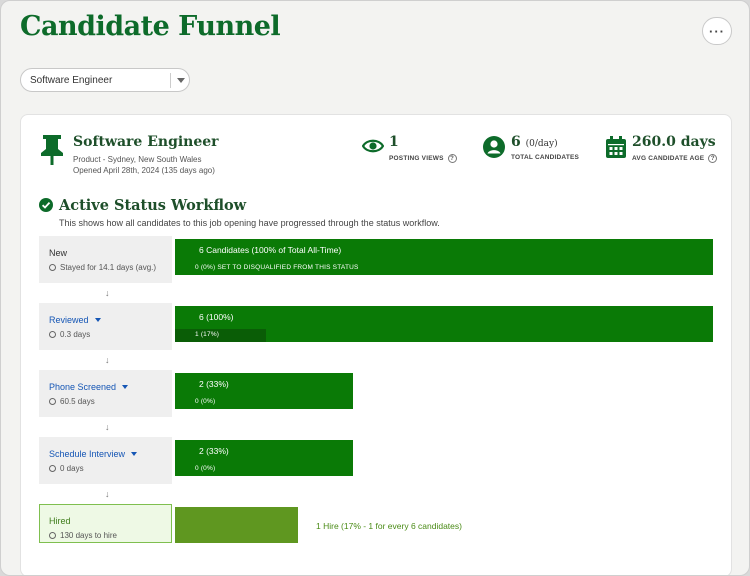 Image resolution: width=750 pixels, height=576 pixels. I want to click on stage-label-box-hired: Hired 130 days to hire, so click(105, 523).